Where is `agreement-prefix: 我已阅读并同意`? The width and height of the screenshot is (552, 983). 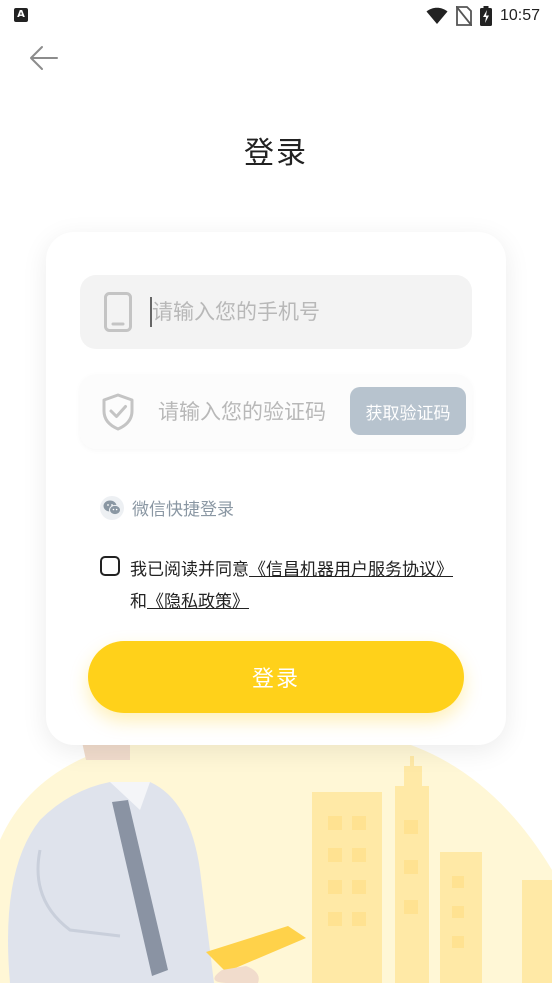
agreement-prefix: 我已阅读并同意 is located at coordinates (189, 570).